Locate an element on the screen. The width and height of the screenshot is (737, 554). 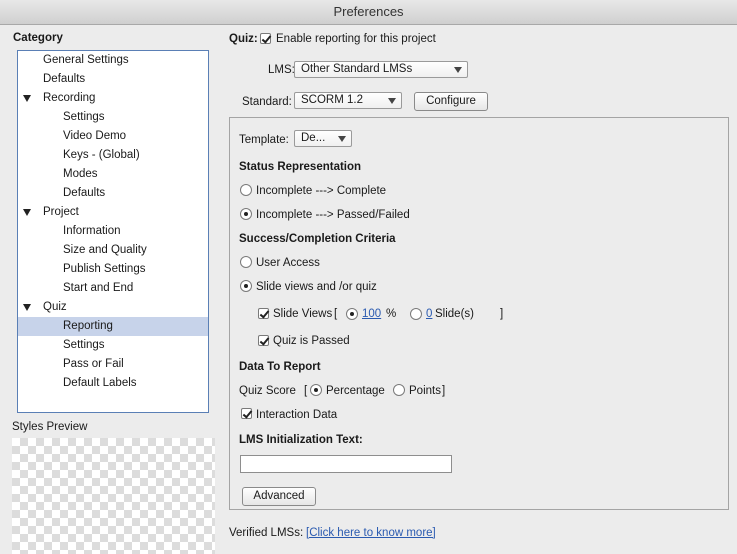
slide-views-slides-unit: Slide(s) is located at coordinates (454, 314).